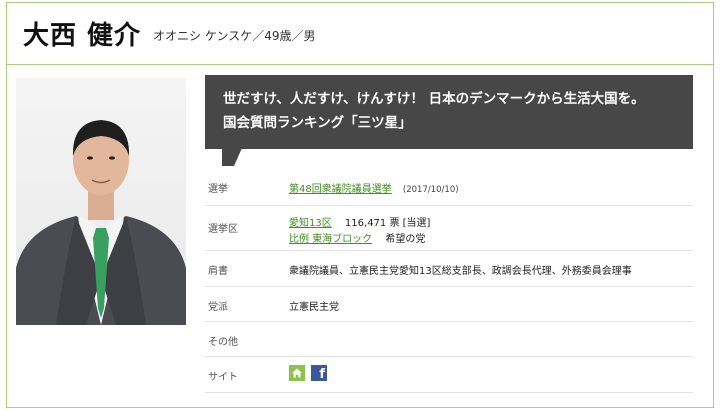 This screenshot has width=720, height=411. I want to click on site-label: サイト, so click(223, 377).